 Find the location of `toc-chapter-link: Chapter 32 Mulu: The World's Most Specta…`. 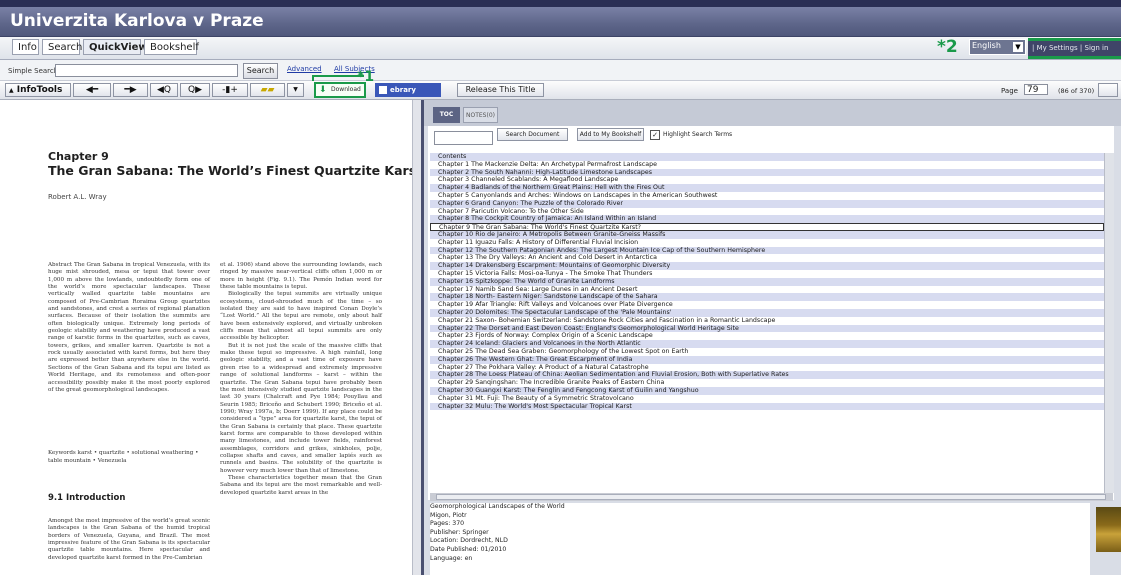

toc-chapter-link: Chapter 32 Mulu: The World's Most Specta… is located at coordinates (767, 406).